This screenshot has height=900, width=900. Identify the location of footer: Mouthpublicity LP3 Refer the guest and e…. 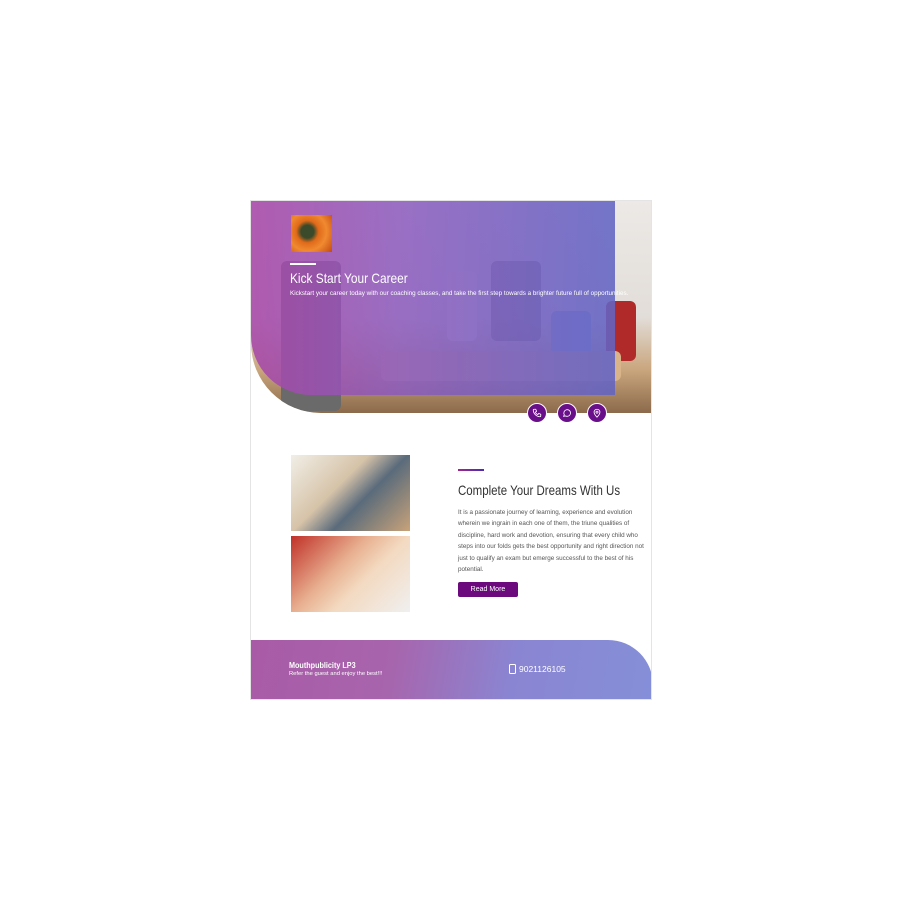
(451, 669).